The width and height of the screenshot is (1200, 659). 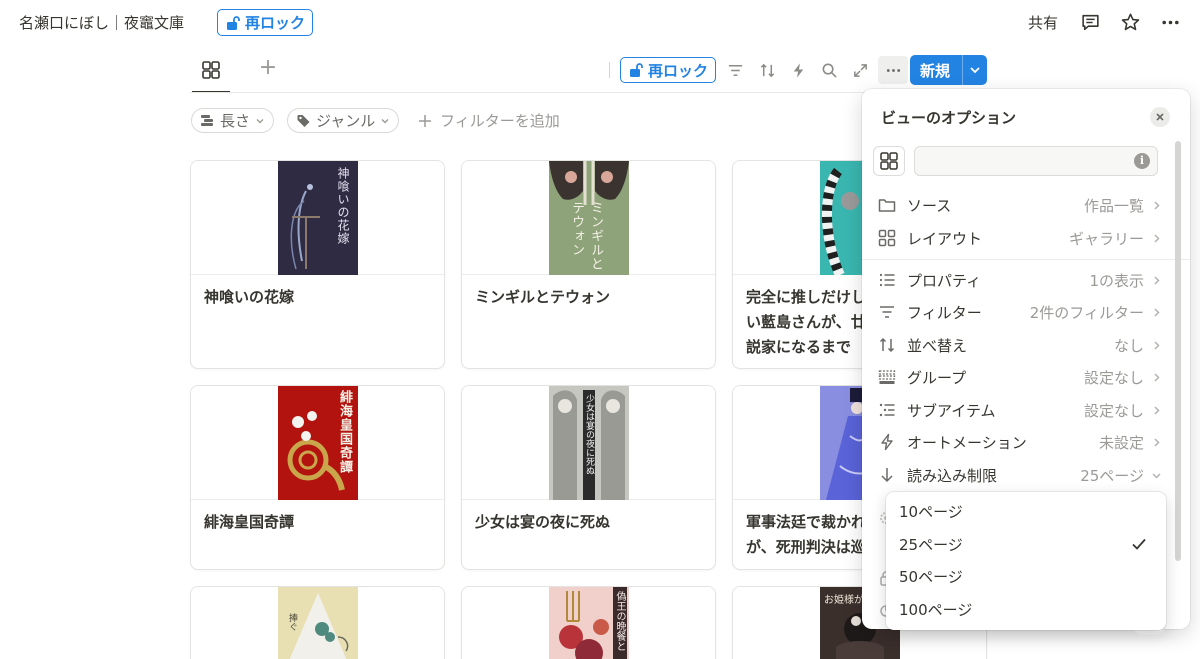 I want to click on filter-chip-label: 長さ, so click(x=235, y=121).